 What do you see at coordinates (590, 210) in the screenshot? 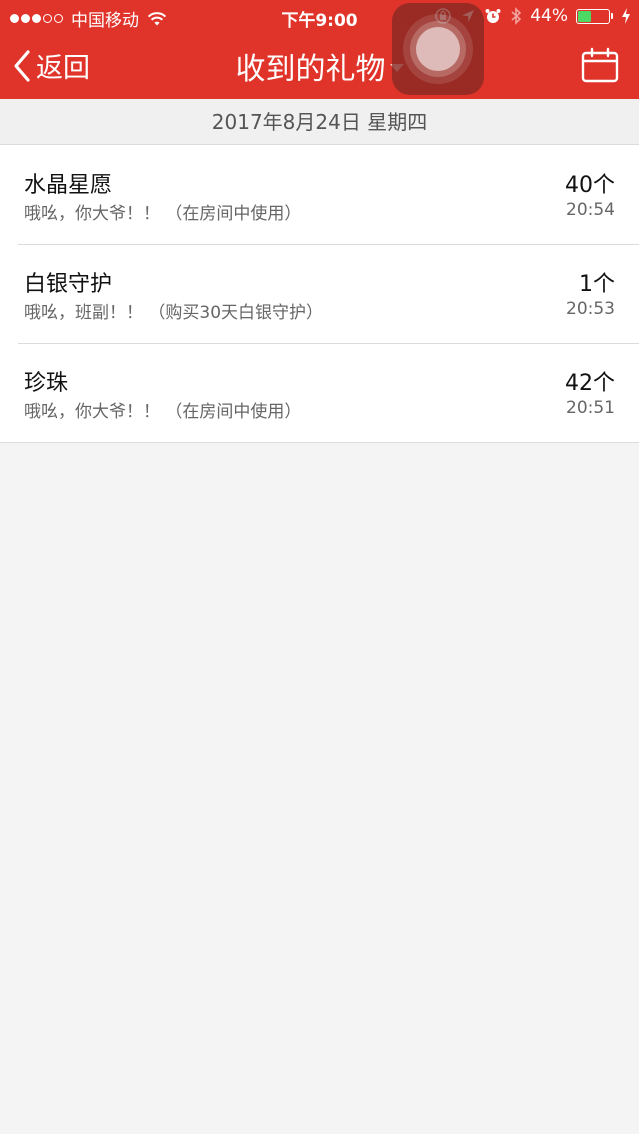
I see `gift-time: 20:54` at bounding box center [590, 210].